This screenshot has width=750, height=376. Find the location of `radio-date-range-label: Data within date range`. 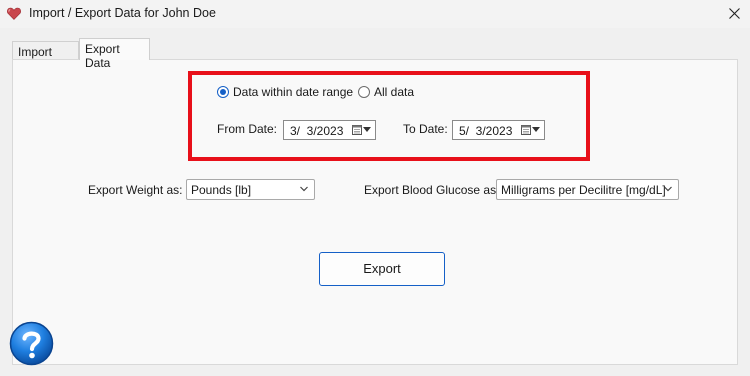

radio-date-range-label: Data within date range is located at coordinates (293, 92).